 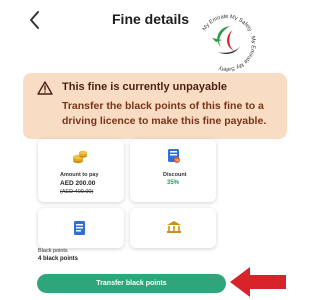 I want to click on amount-label: Amount to pay, so click(x=79, y=175).